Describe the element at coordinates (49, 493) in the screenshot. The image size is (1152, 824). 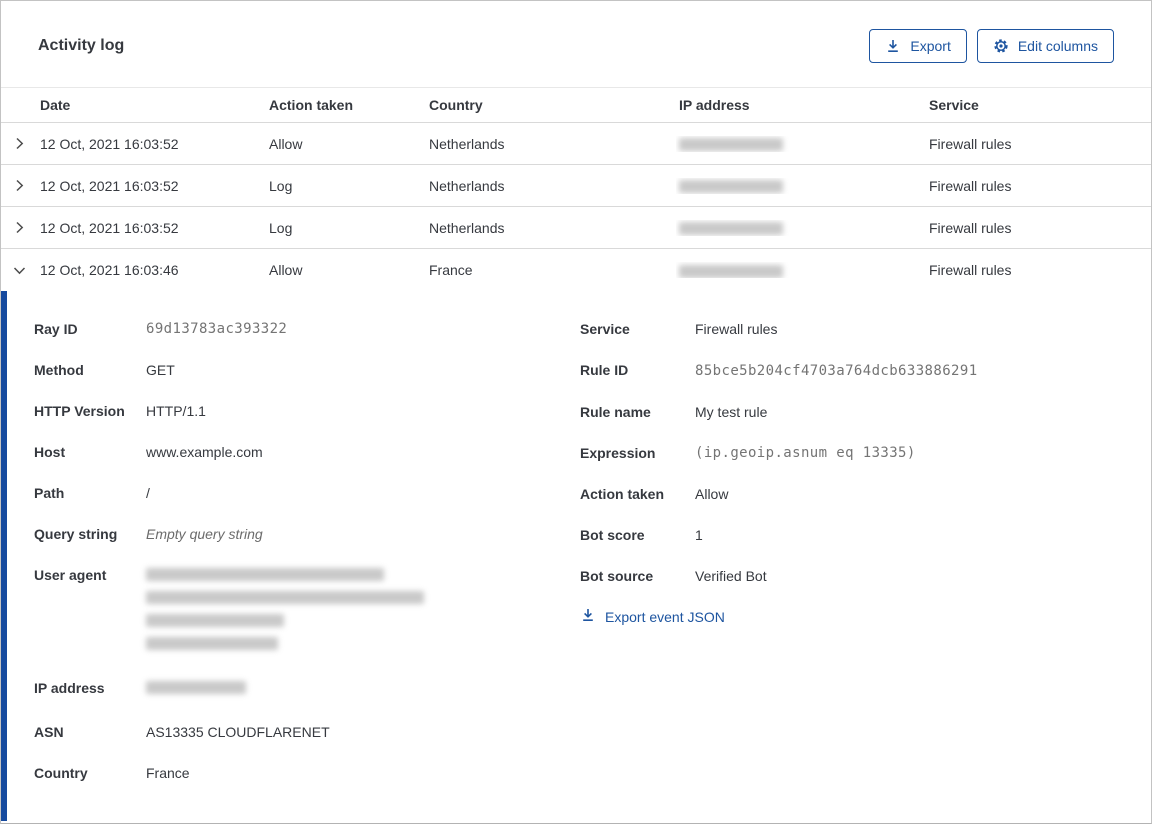
I see `detail-field-label: Path` at that location.